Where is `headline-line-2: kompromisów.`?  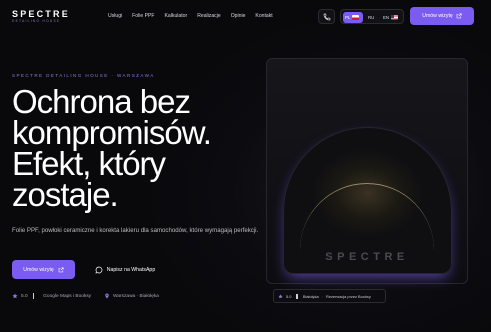
headline-line-2: kompromisów. is located at coordinates (112, 132).